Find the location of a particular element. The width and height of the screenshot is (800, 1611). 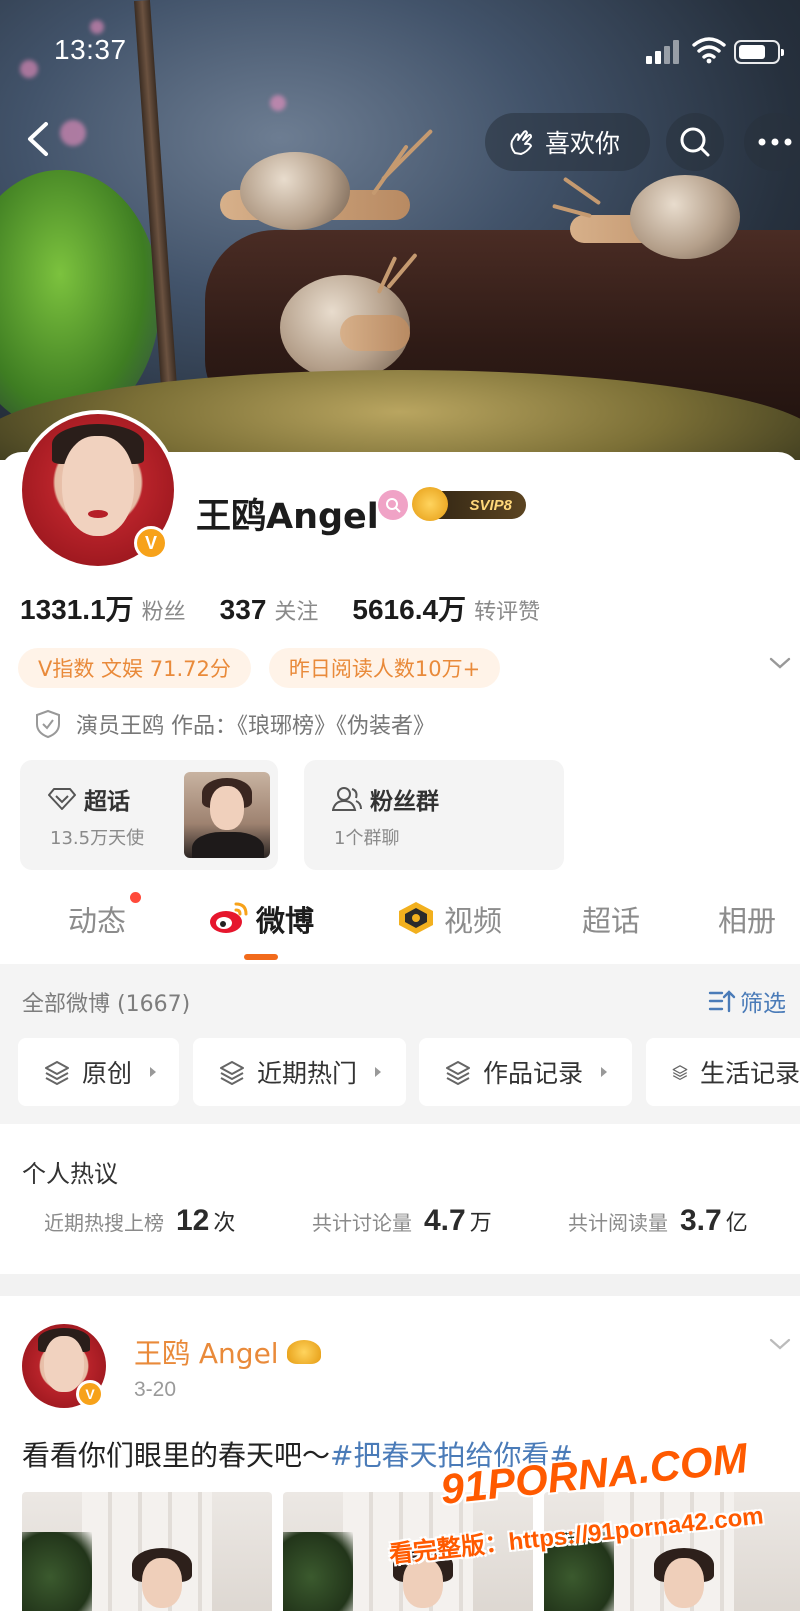

like-you-button: 喜欢你 is located at coordinates (567, 142).